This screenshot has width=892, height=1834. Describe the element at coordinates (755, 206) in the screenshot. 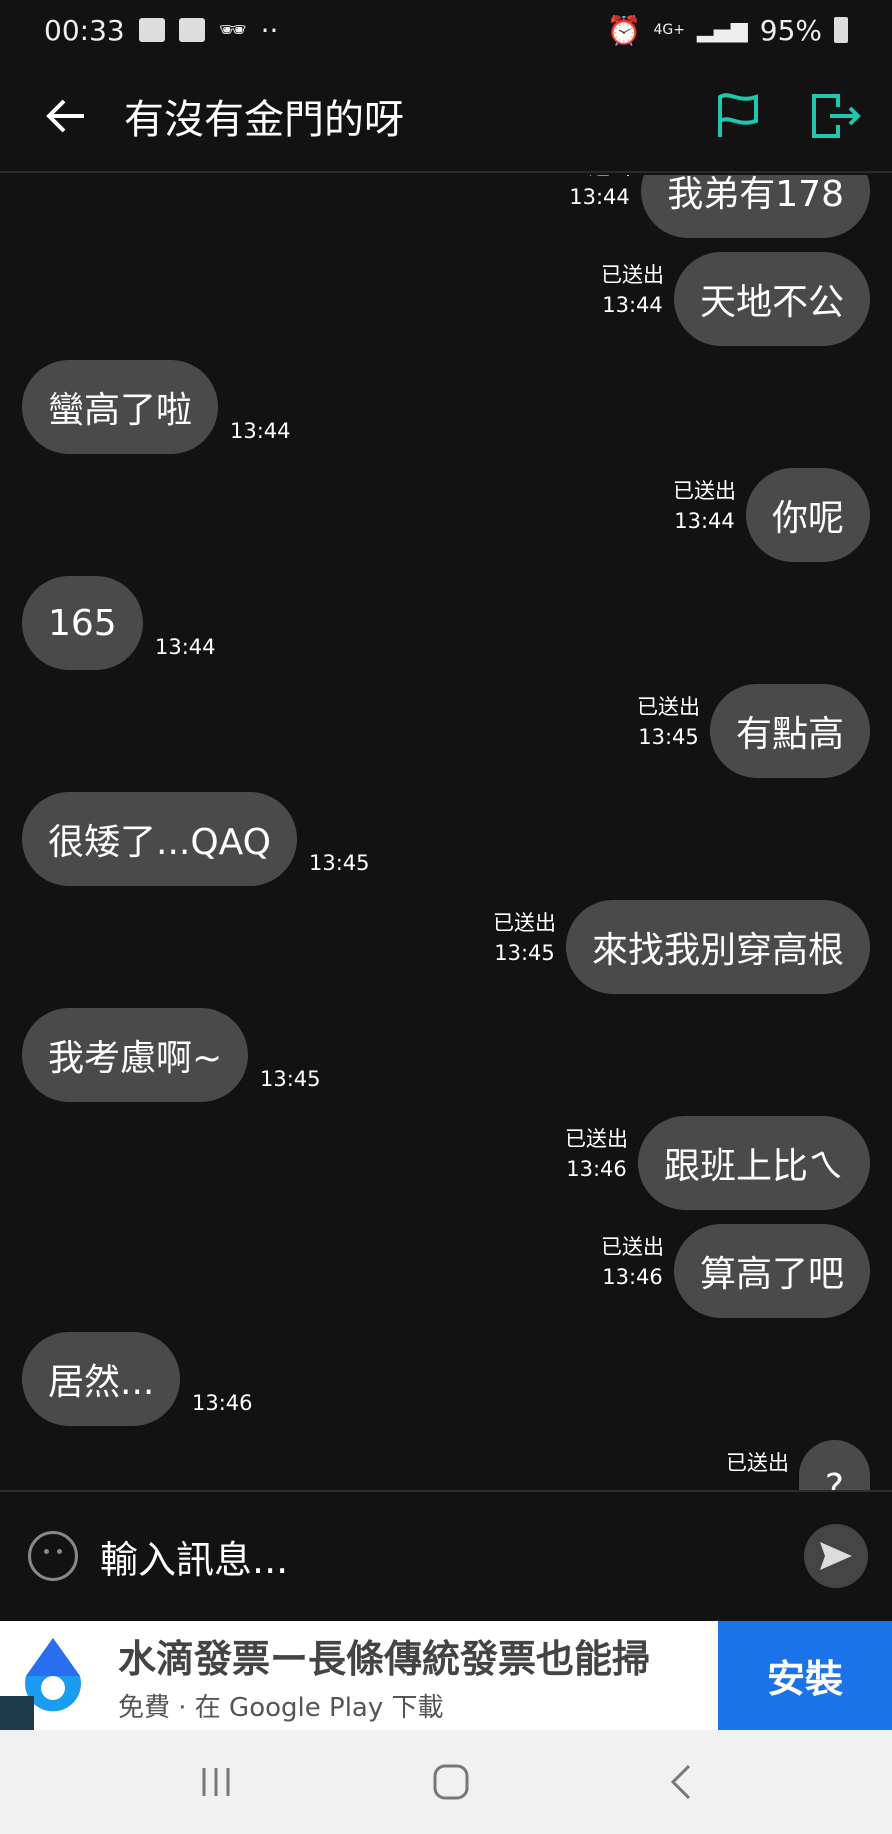

I see `message-bubble: 我弟有178` at that location.